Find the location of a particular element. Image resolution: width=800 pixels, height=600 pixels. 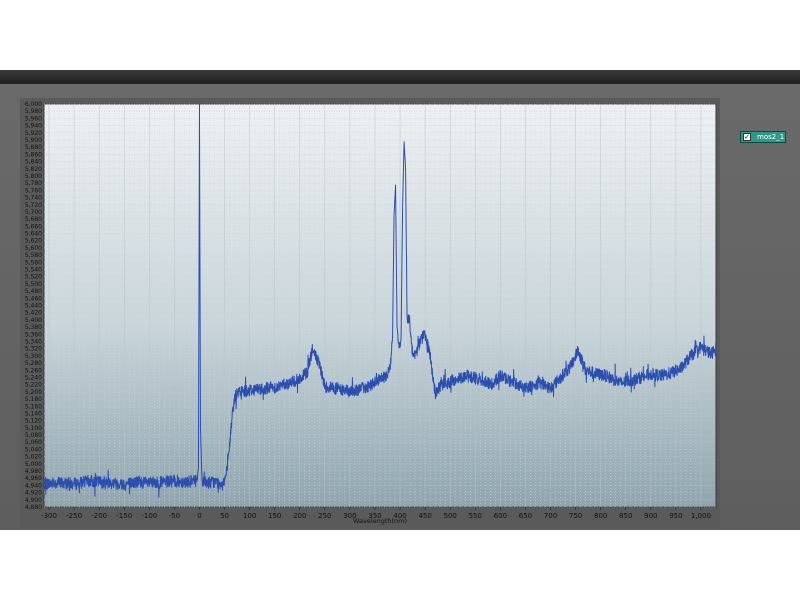

y-tick-label: 4,980 is located at coordinates (33, 471).